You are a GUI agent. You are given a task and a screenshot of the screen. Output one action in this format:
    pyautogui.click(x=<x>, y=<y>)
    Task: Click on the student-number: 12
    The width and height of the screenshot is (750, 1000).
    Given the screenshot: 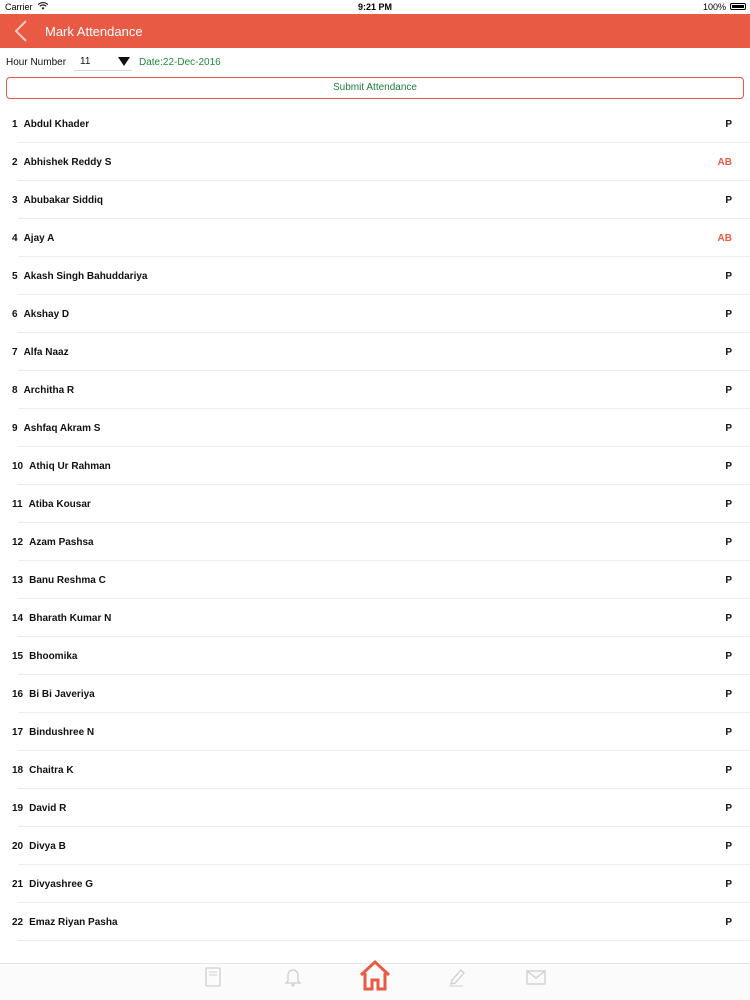 What is the action you would take?
    pyautogui.click(x=18, y=542)
    